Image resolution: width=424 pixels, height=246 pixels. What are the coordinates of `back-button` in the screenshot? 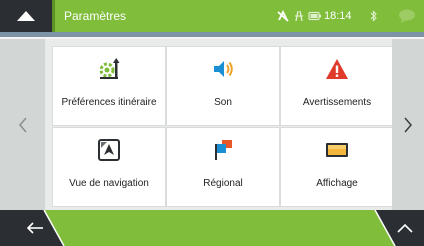 It's located at (35, 228).